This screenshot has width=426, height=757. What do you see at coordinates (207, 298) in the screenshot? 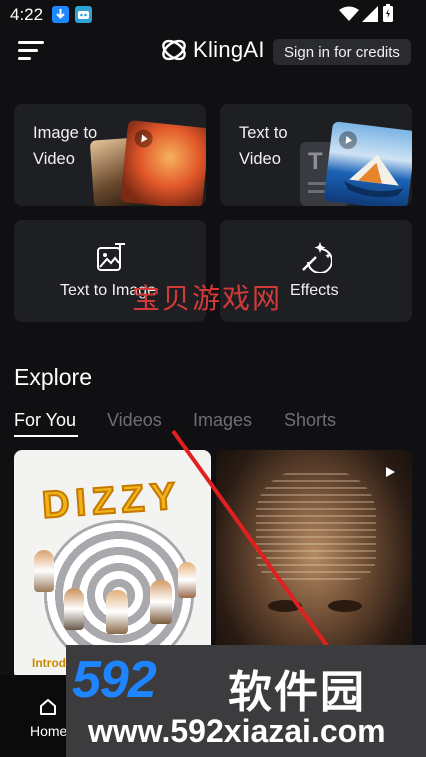
I see `chinese-watermark: 宝贝游戏网` at bounding box center [207, 298].